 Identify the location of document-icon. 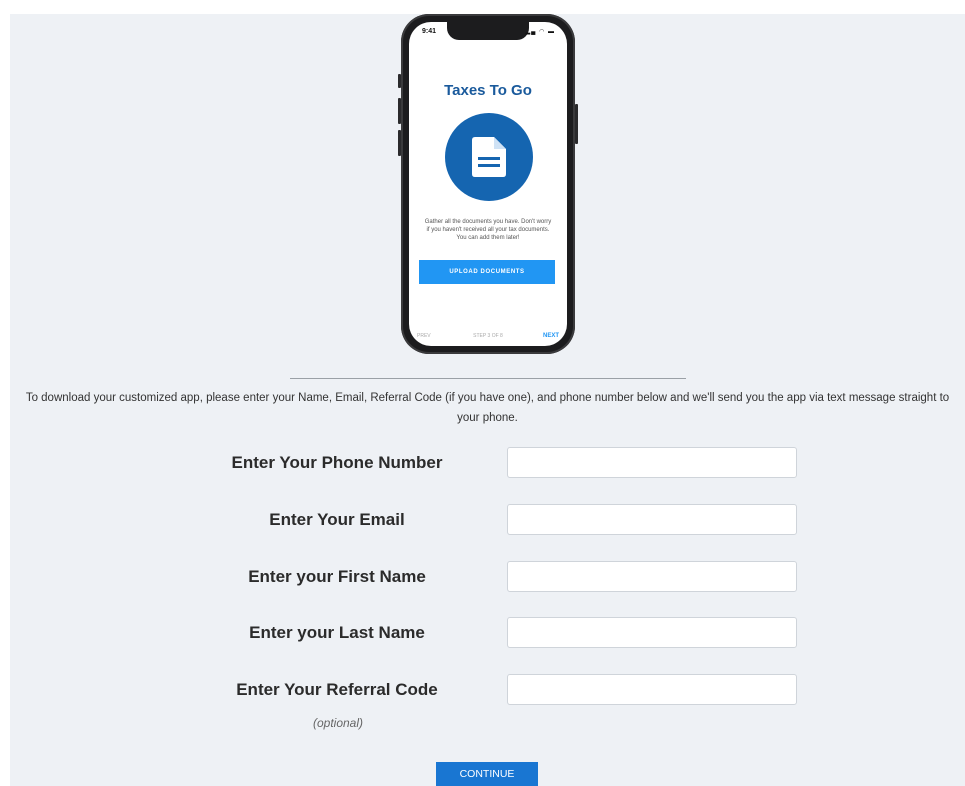
(489, 157).